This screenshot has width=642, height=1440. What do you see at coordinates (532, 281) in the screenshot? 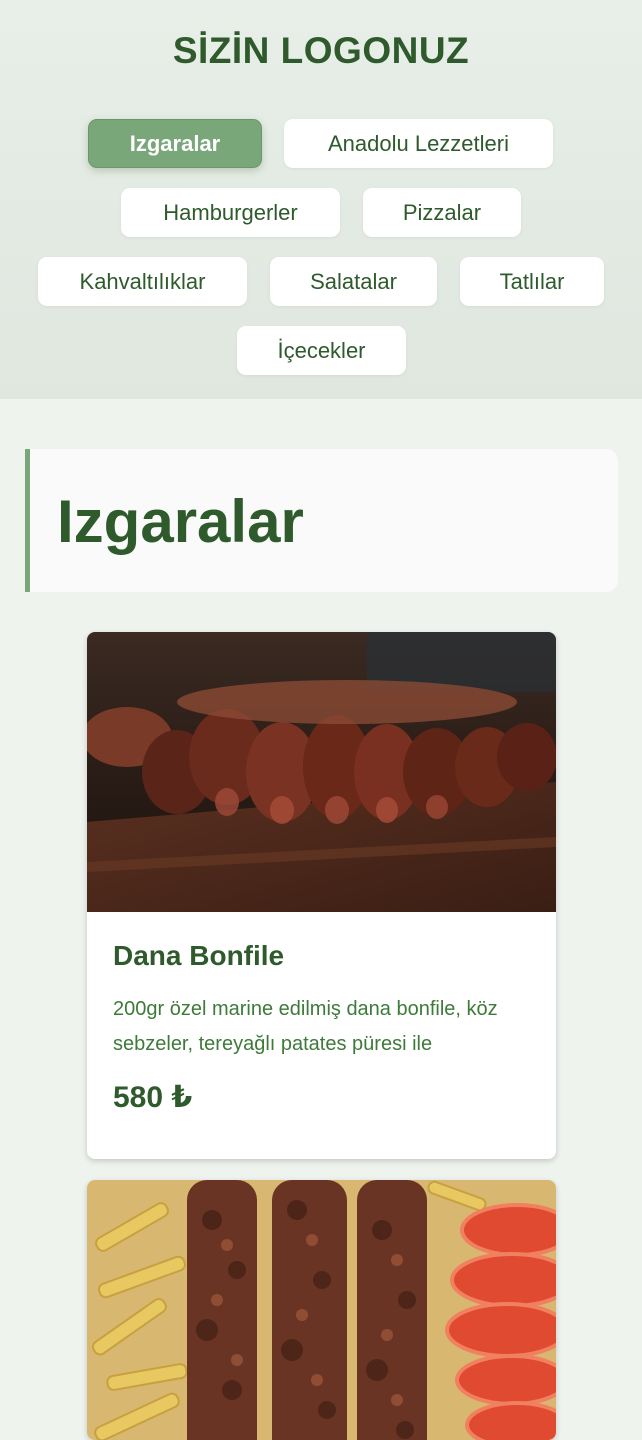
I see `category-tatlilar-button: Tatlılar` at bounding box center [532, 281].